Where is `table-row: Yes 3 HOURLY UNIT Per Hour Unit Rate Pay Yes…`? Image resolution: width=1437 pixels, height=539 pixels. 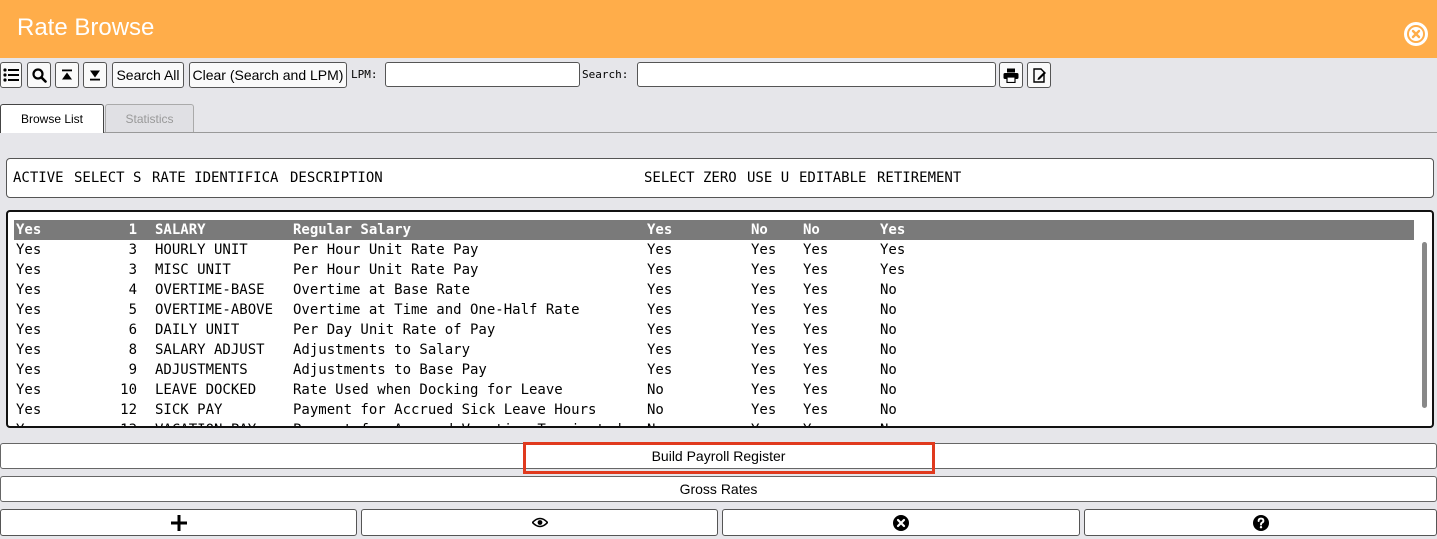 table-row: Yes 3 HOURLY UNIT Per Hour Unit Rate Pay Yes… is located at coordinates (714, 250).